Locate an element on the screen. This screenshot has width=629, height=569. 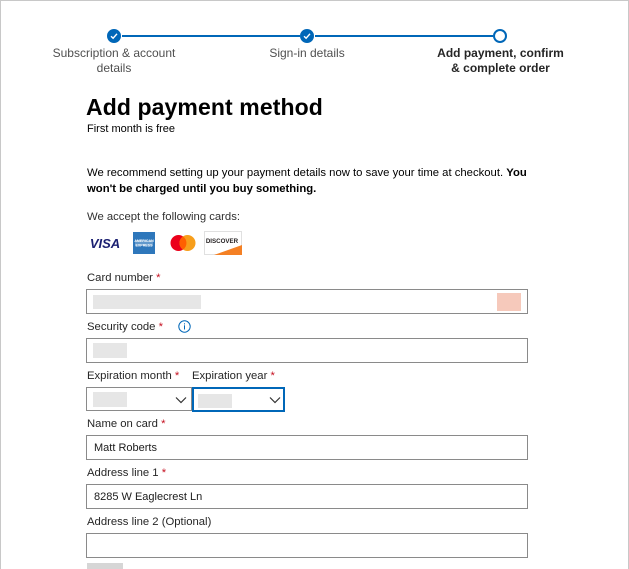
address-line-2-input is located at coordinates (307, 545).